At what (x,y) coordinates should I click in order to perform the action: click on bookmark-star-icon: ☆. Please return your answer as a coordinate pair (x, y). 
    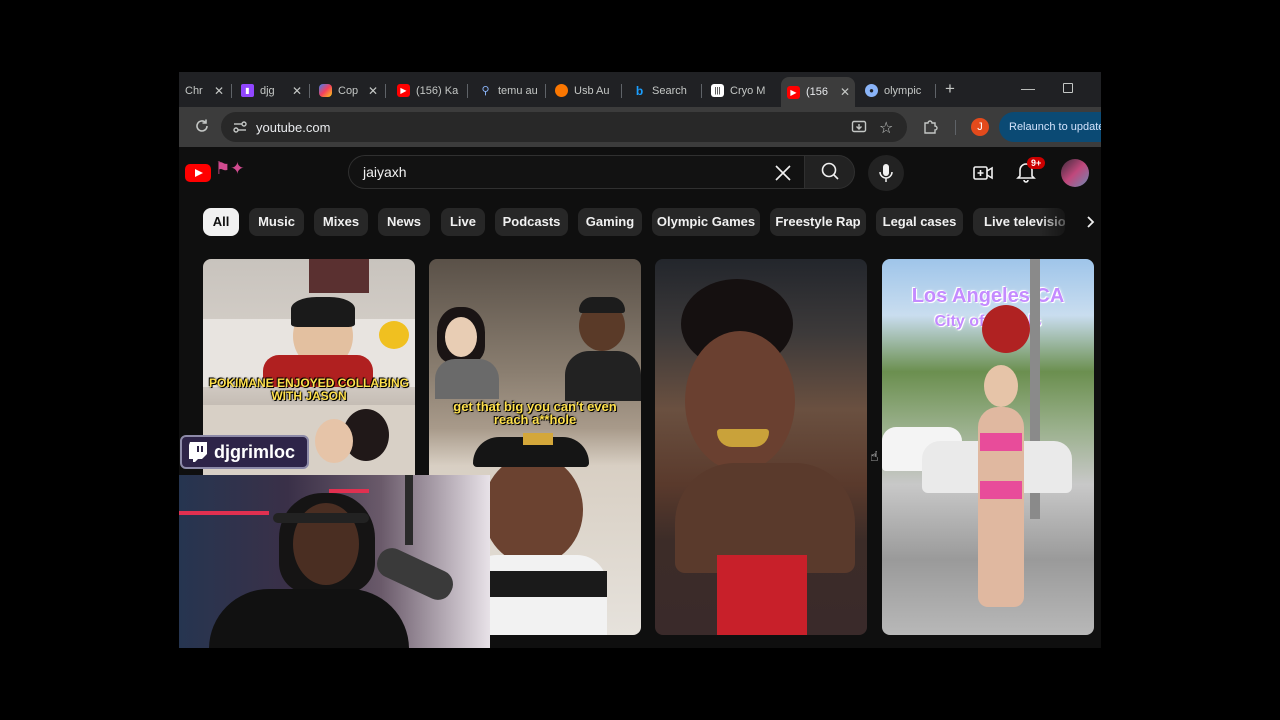
    Looking at the image, I should click on (886, 128).